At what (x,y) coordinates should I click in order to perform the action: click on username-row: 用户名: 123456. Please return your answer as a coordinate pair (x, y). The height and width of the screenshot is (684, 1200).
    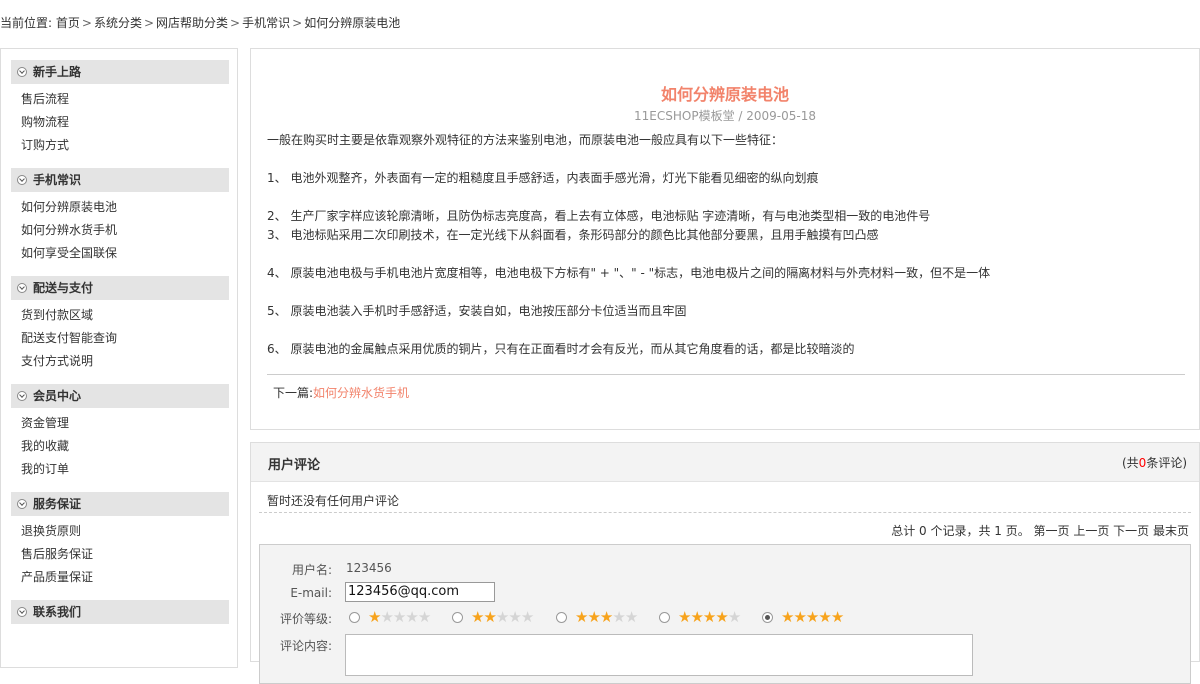
    Looking at the image, I should click on (410, 569).